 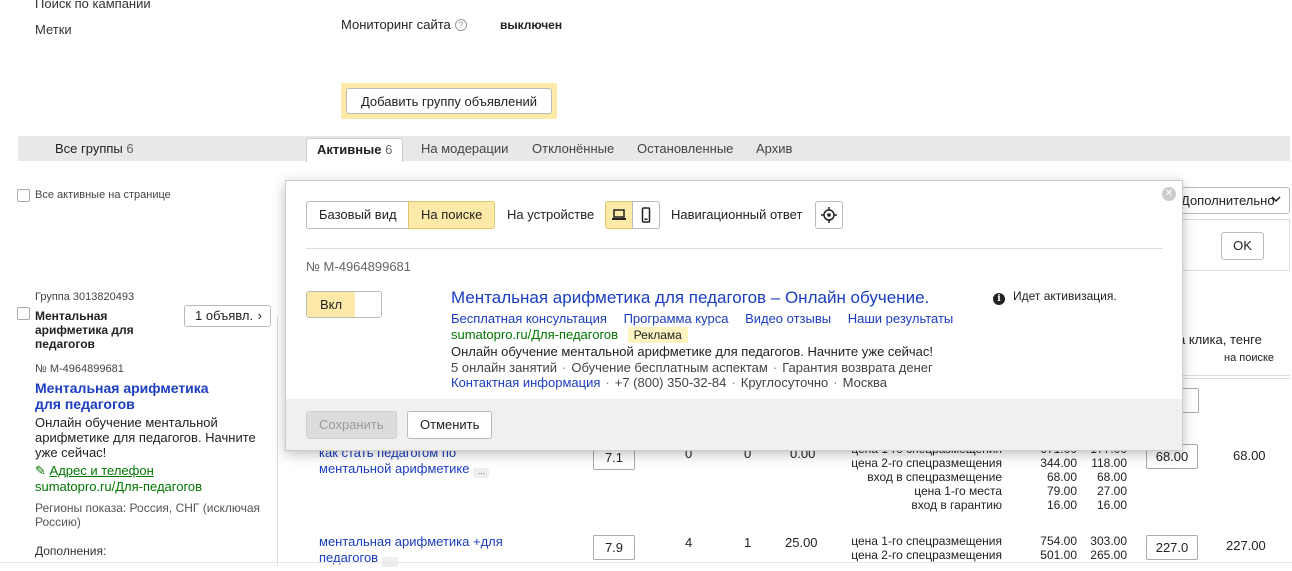 I want to click on mobile-icon, so click(x=646, y=215).